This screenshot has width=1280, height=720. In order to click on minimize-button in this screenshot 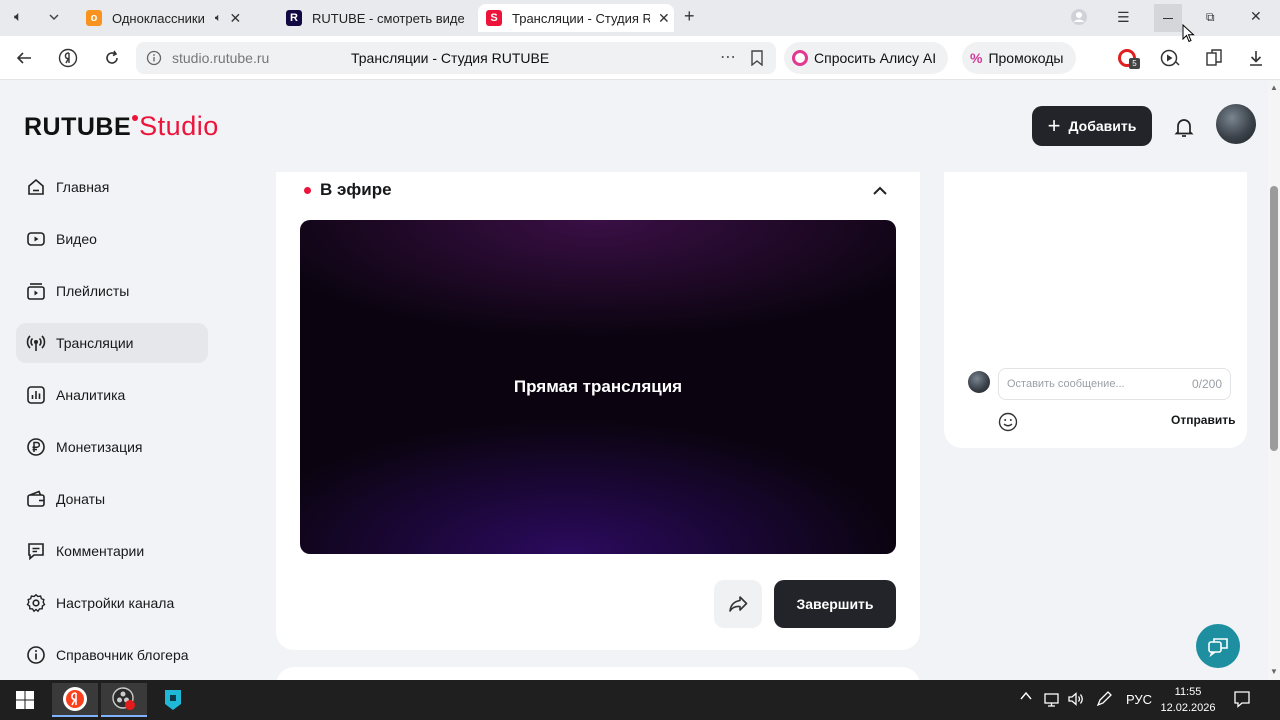, I will do `click(1168, 18)`.